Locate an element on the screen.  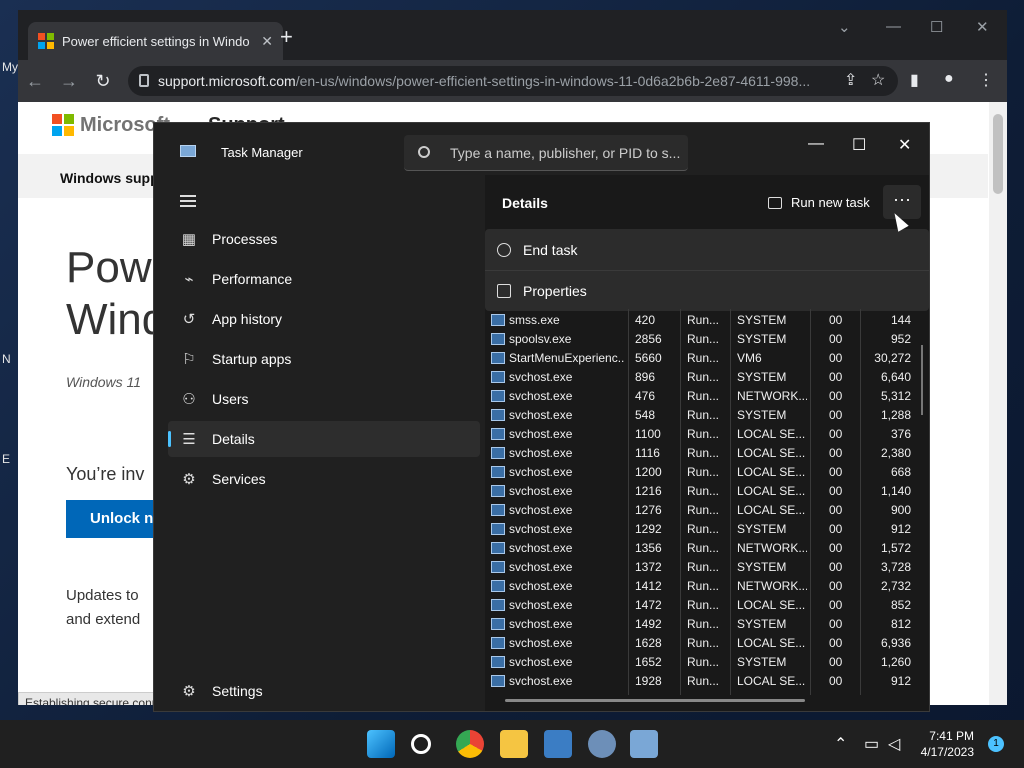
chevron-up-icon: ⌃ is located at coordinates (840, 744).